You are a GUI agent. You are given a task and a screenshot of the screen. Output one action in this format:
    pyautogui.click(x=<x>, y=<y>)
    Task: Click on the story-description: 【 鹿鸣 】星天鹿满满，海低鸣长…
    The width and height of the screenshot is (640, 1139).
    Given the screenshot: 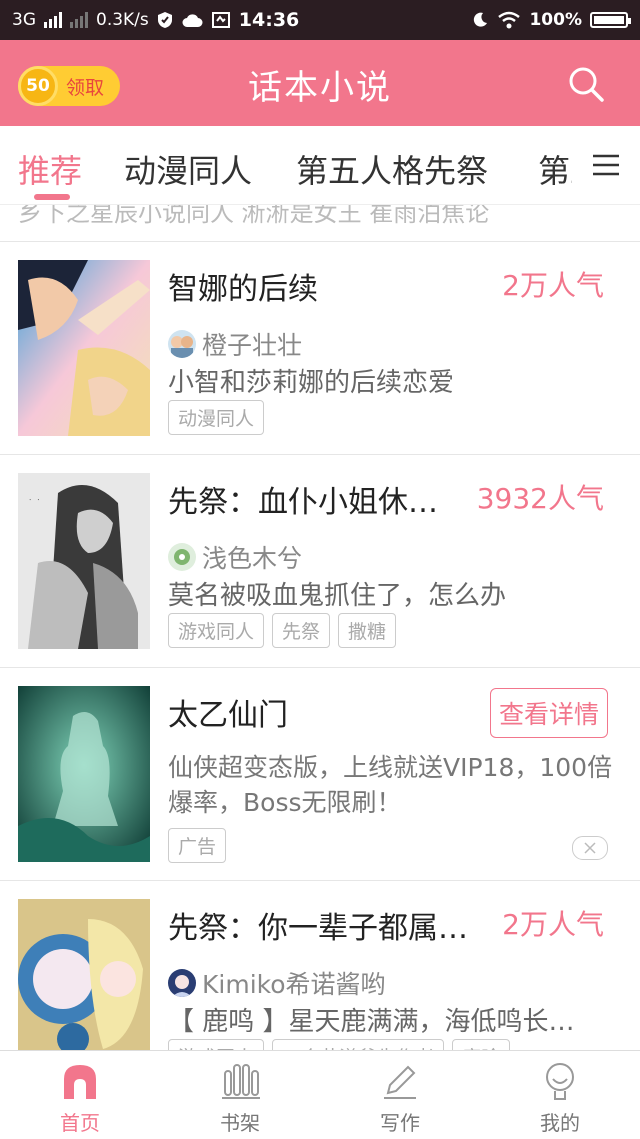 What is the action you would take?
    pyautogui.click(x=371, y=1022)
    